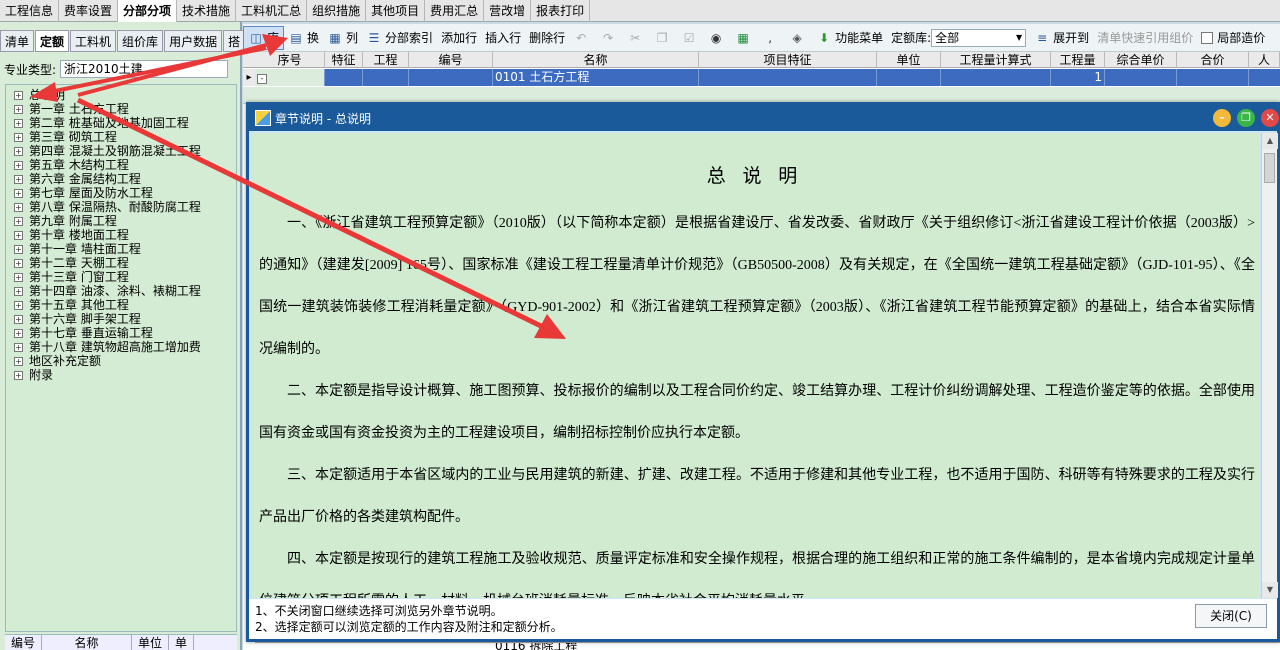  Describe the element at coordinates (87, 642) in the screenshot. I see `col-name: 名称` at that location.